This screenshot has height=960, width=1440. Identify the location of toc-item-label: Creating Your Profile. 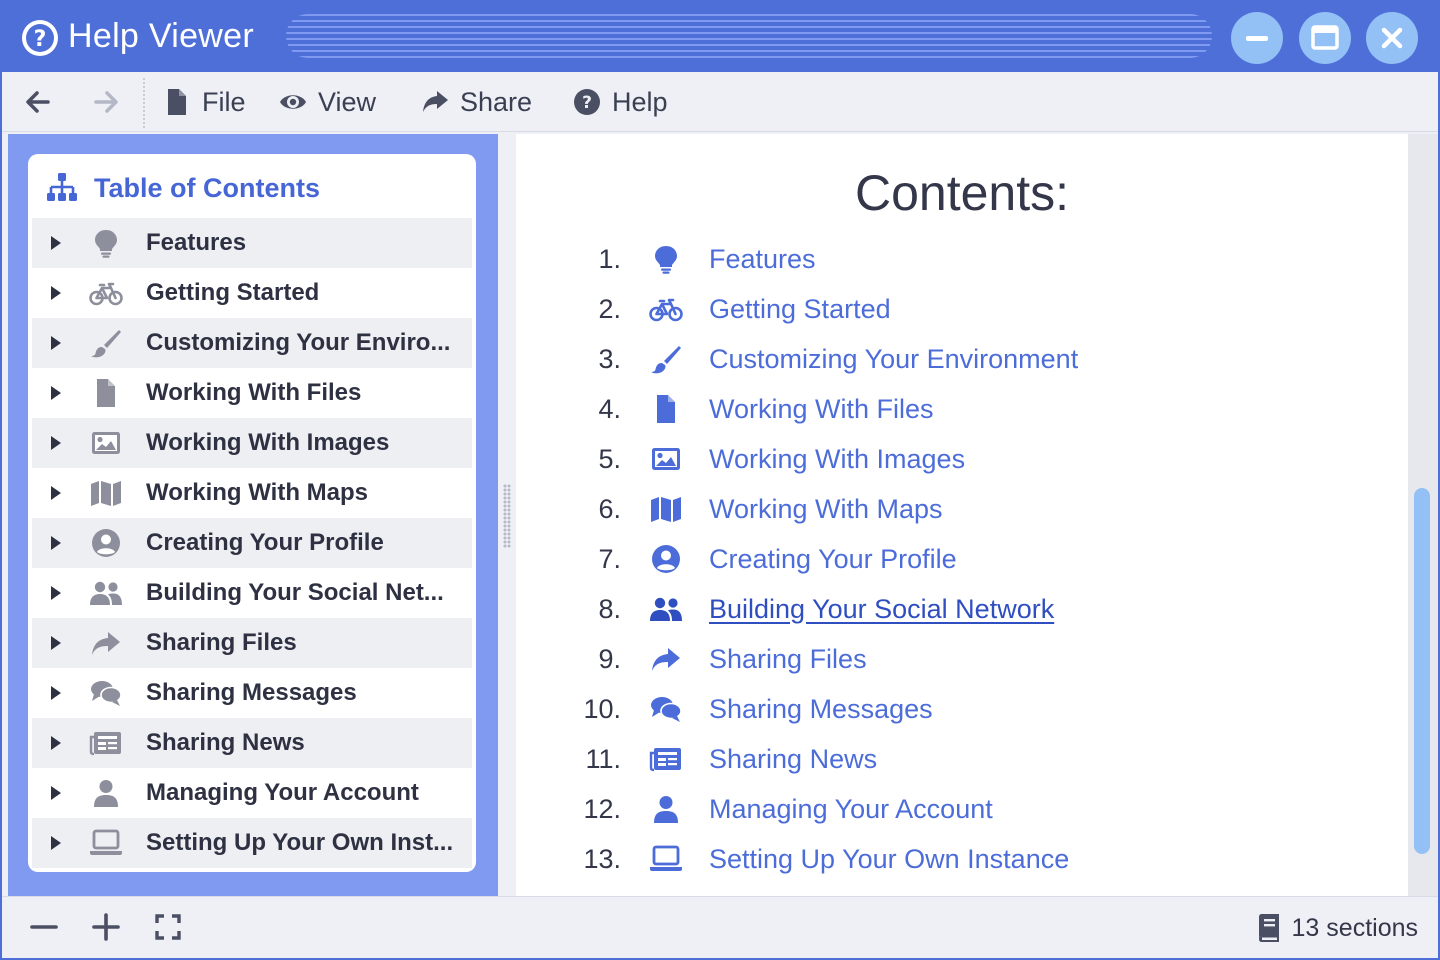
(265, 542).